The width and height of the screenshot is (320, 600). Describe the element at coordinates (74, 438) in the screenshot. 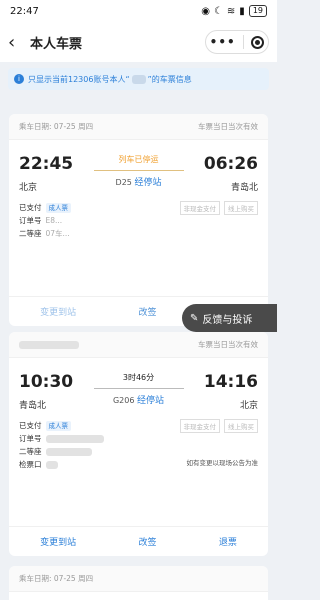

I see `masked-order-number` at that location.